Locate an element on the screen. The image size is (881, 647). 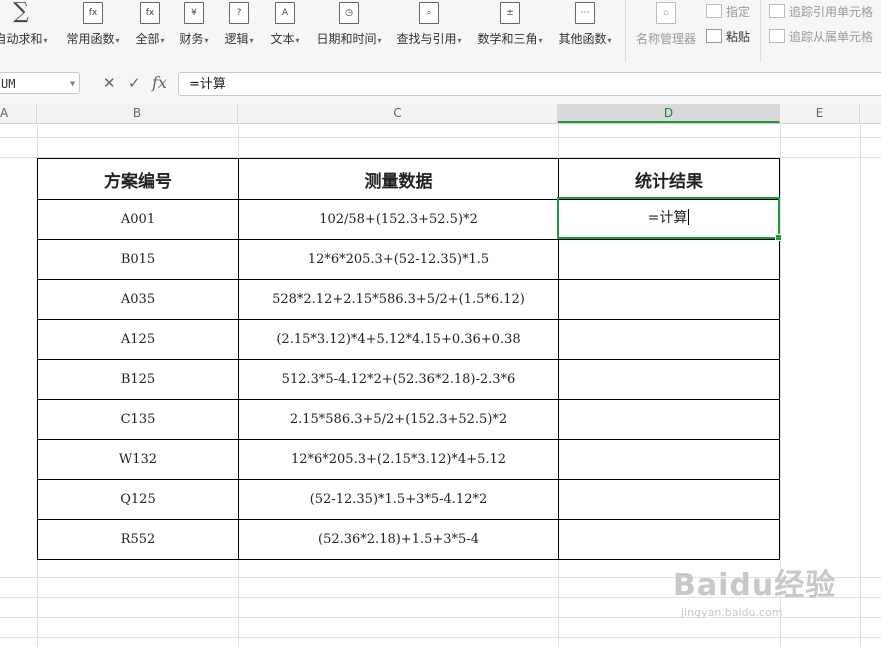
math-trig-button: ± 数学和三角▾ is located at coordinates (510, 31).